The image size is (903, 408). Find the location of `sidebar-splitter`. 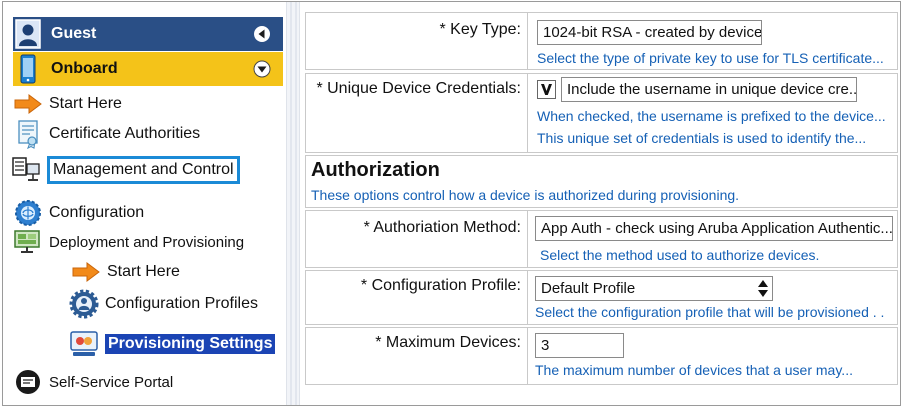

sidebar-splitter is located at coordinates (293, 203).